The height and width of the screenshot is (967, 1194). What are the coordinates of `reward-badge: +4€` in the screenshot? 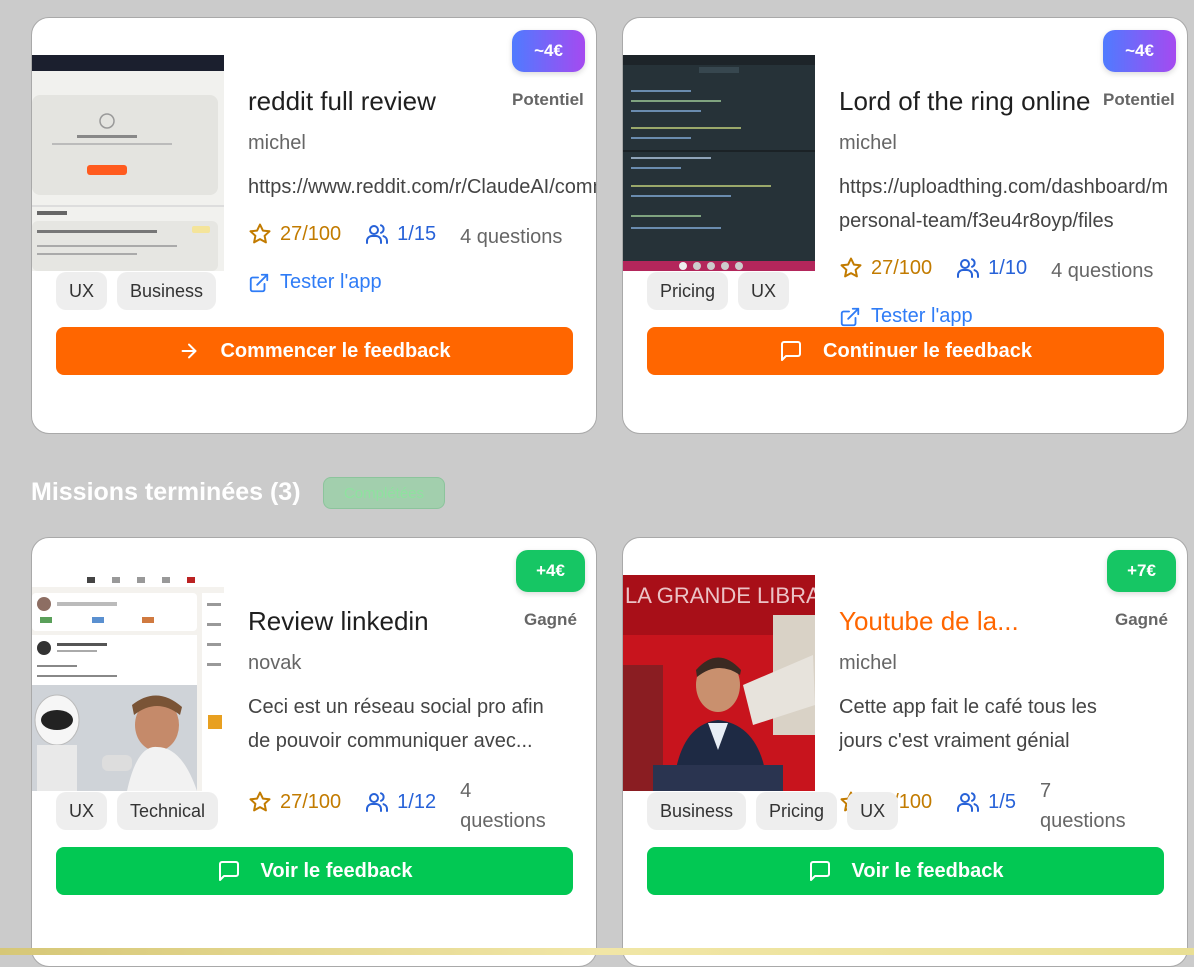 It's located at (550, 571).